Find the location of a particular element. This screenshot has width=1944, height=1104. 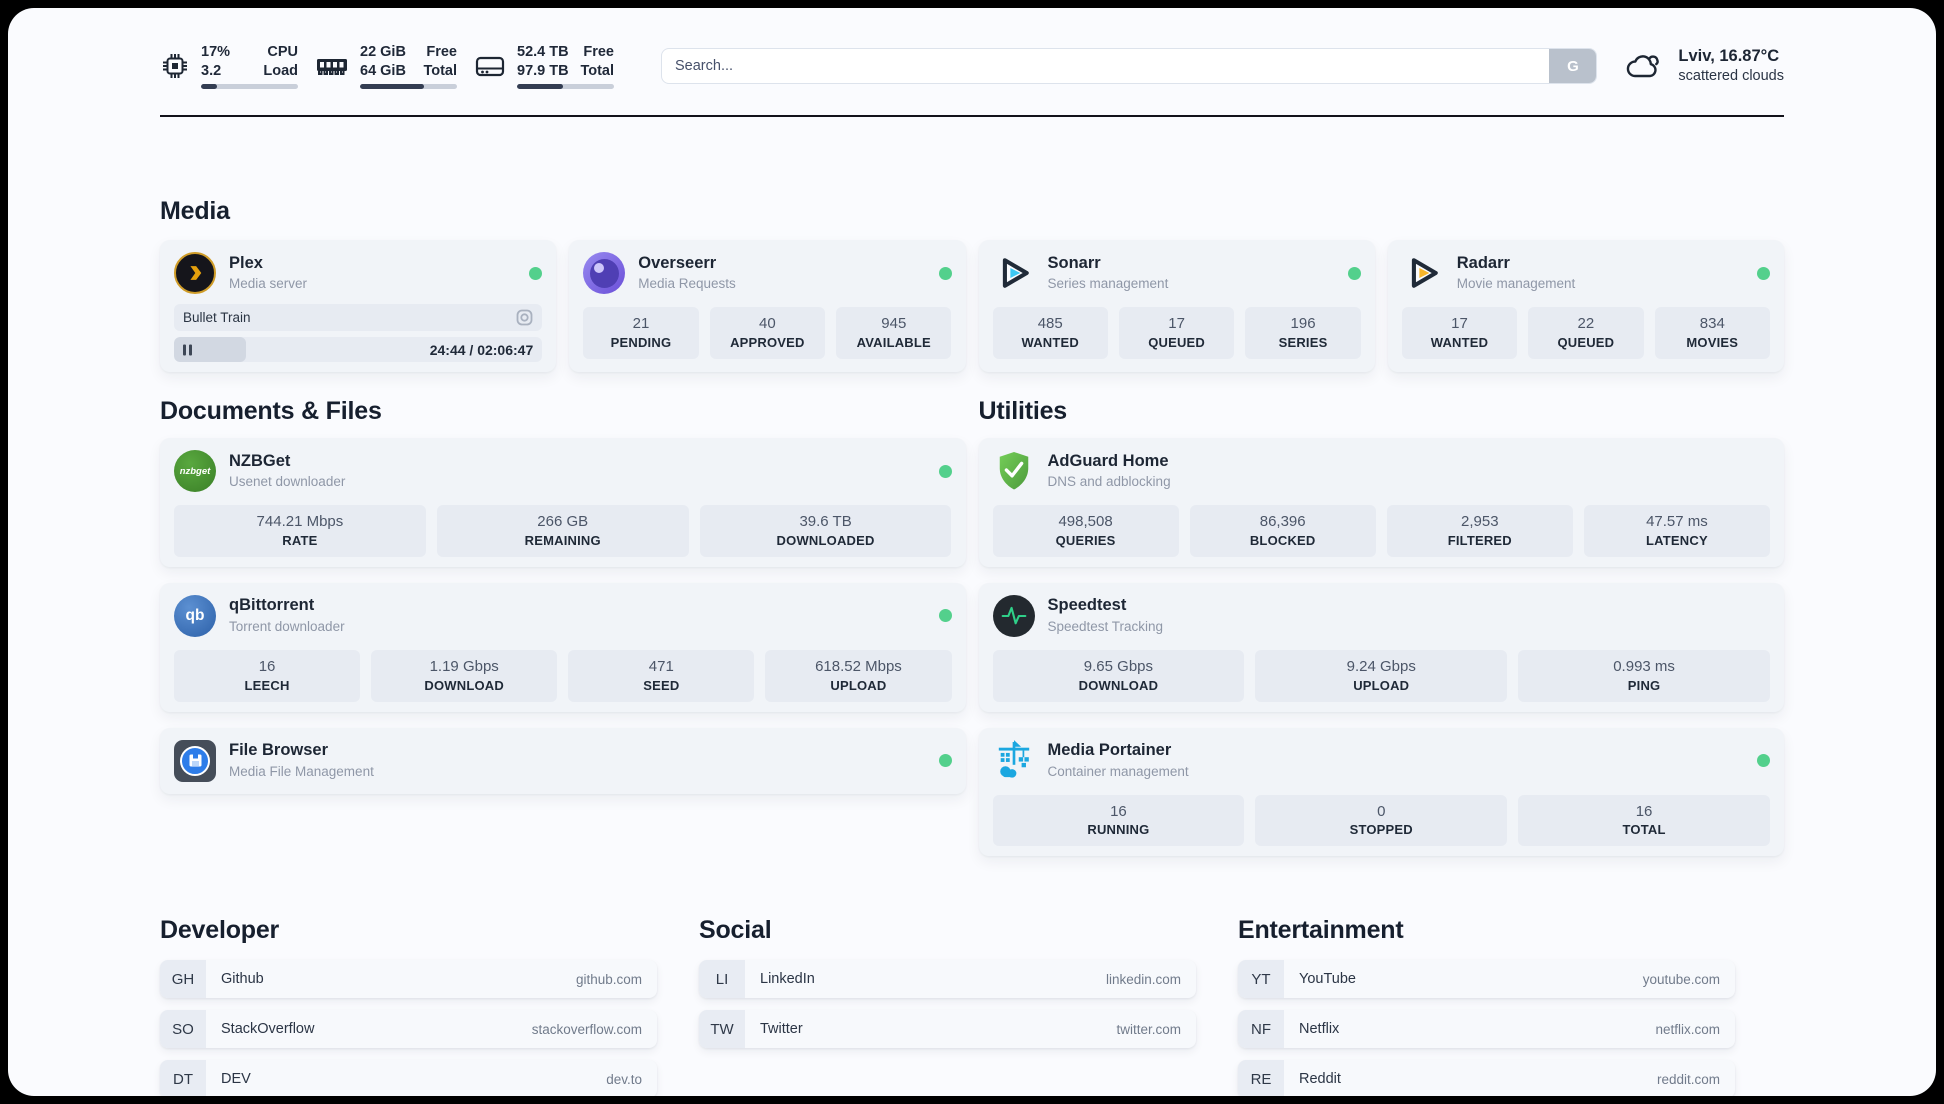

section-title-entertainment: Entertainment is located at coordinates (1321, 930).